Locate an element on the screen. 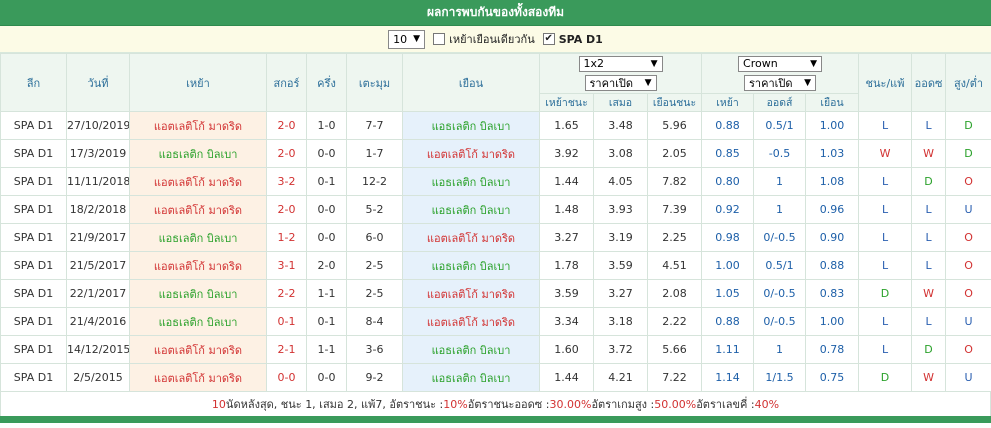  away-win-odds: 7.39 is located at coordinates (674, 209).